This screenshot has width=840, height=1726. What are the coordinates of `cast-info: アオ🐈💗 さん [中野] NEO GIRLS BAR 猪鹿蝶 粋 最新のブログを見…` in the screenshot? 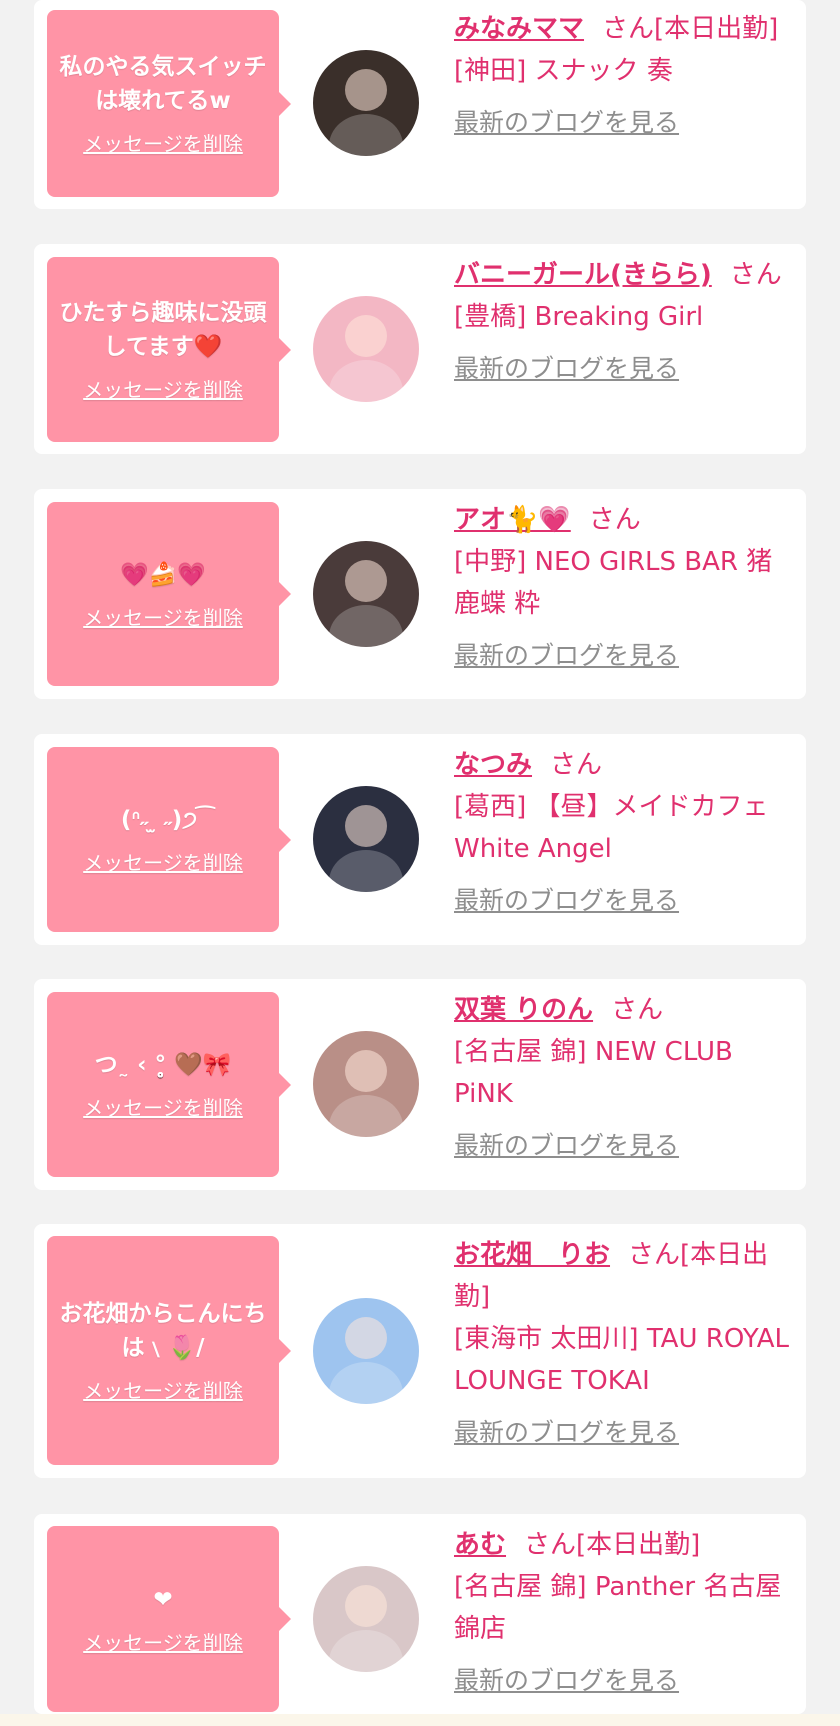 It's located at (624, 588).